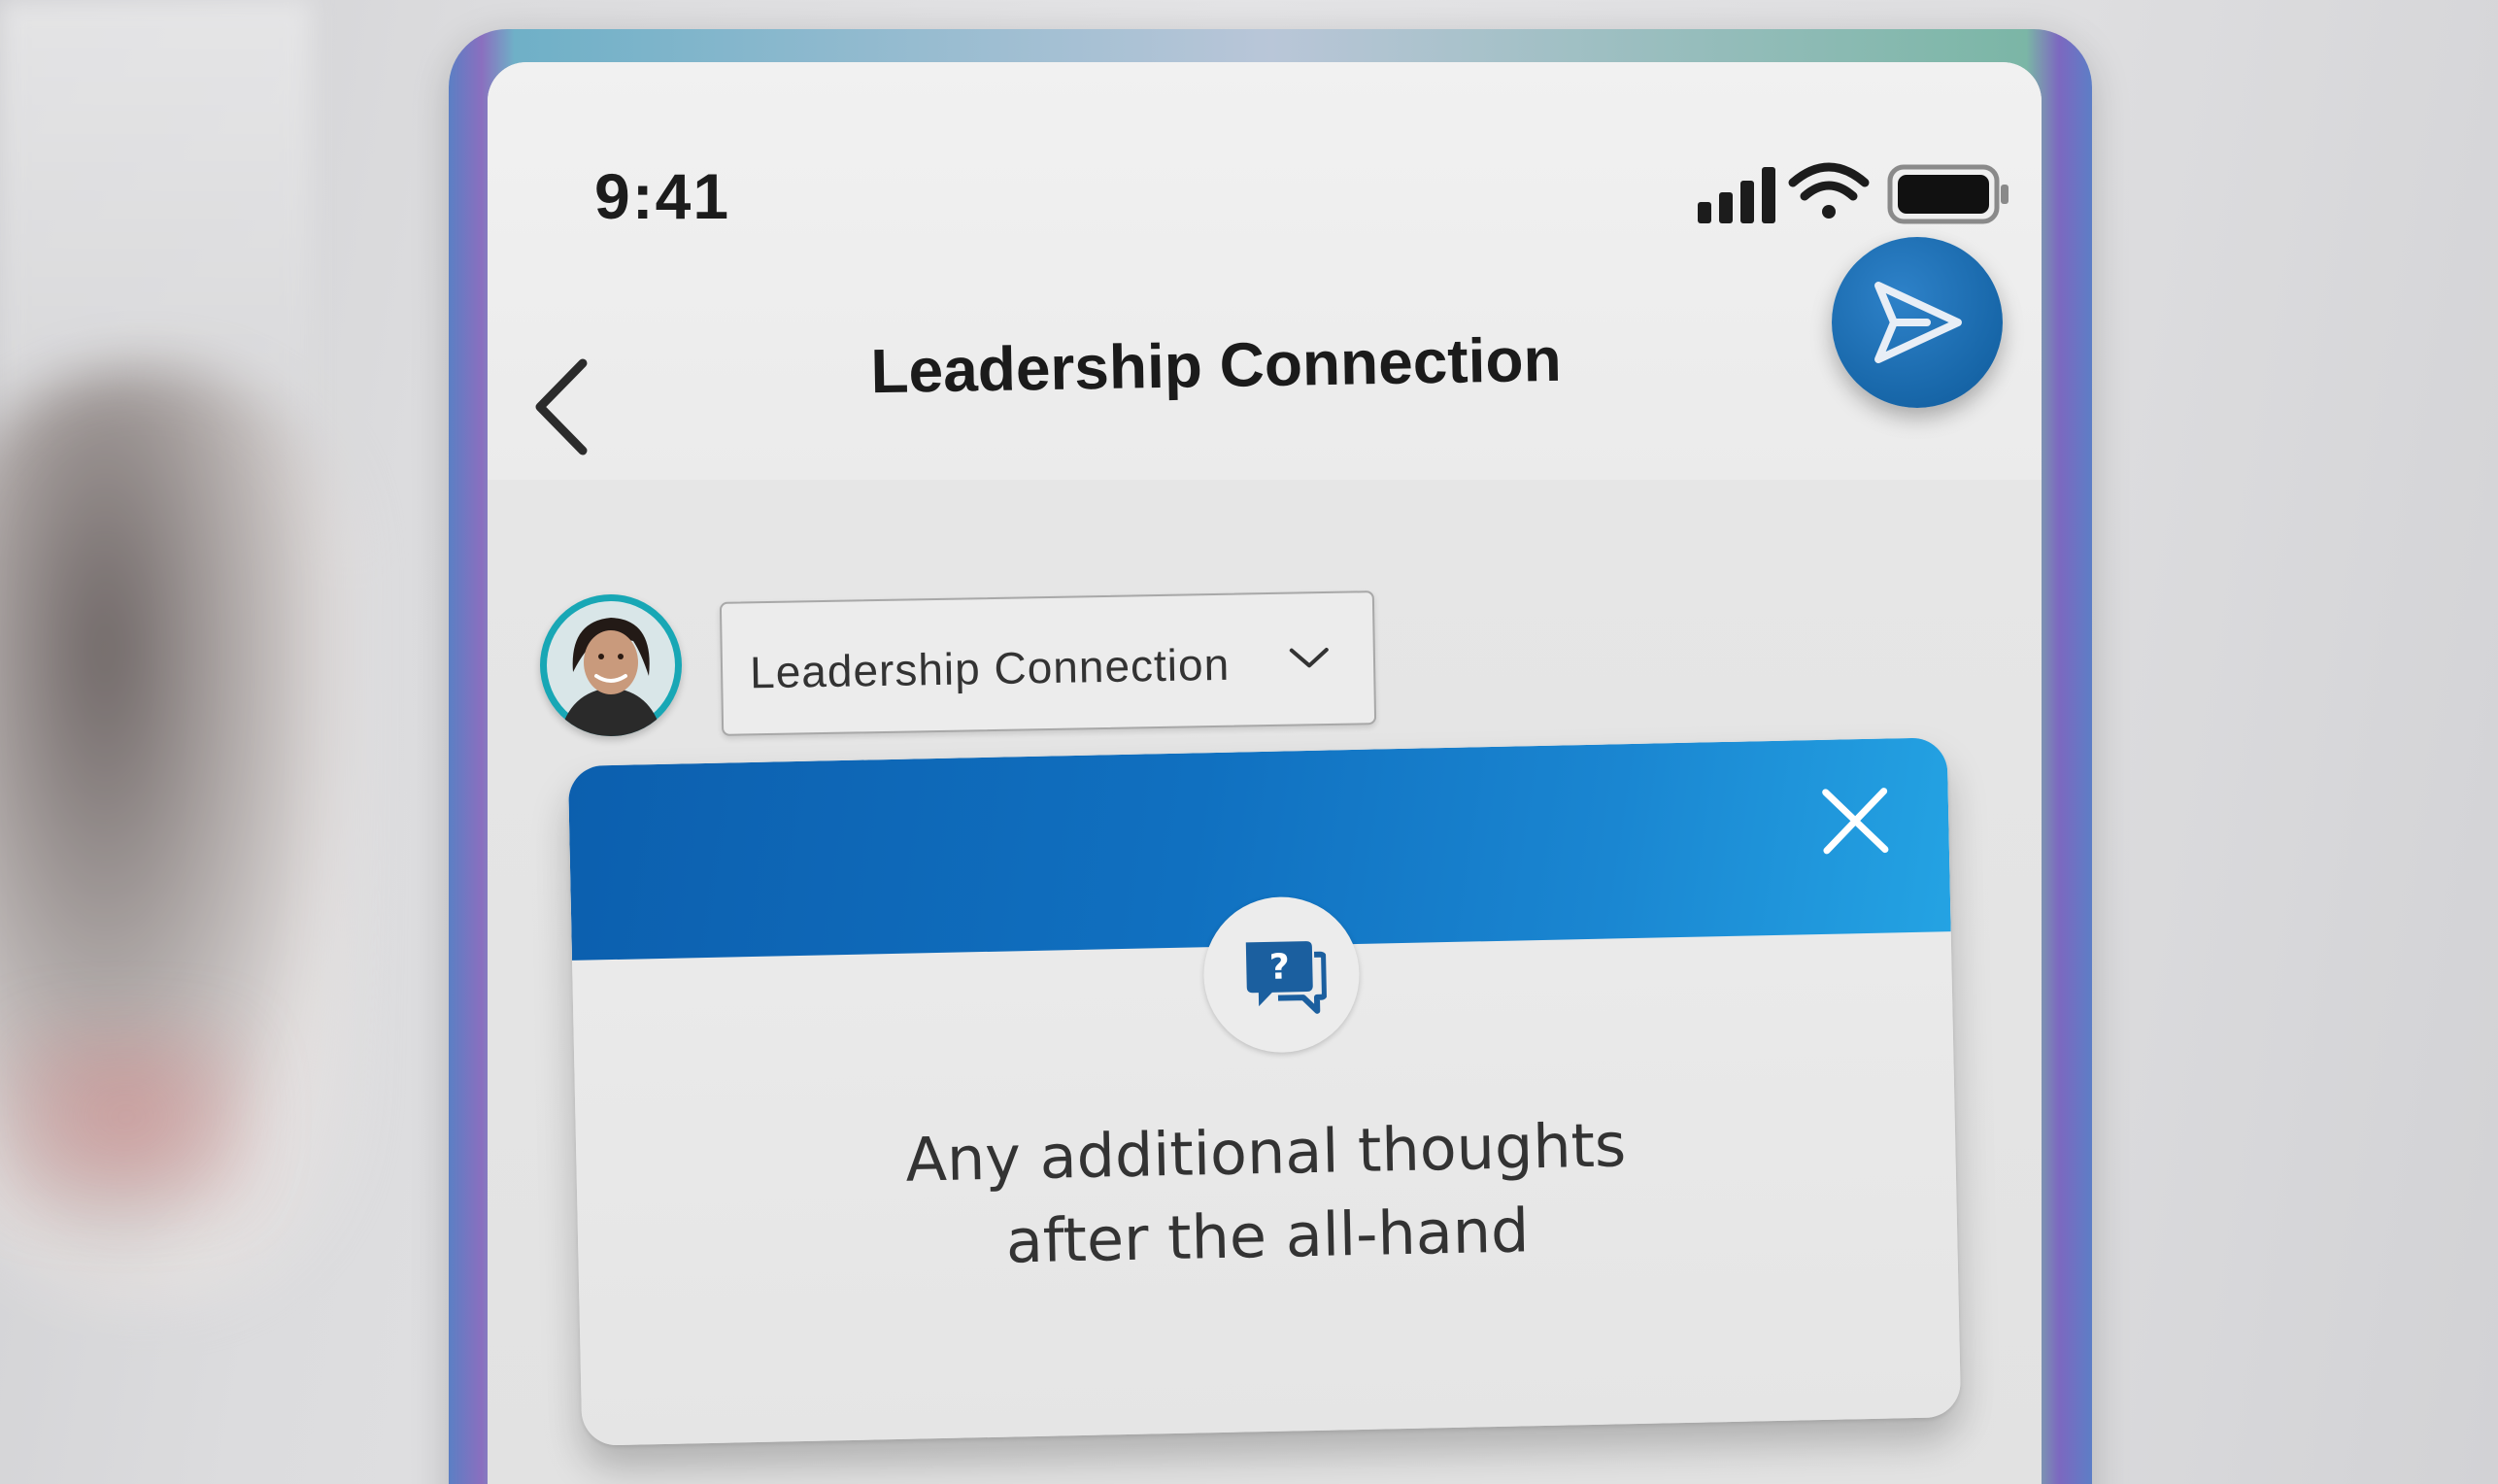 The height and width of the screenshot is (1484, 2498). I want to click on battery-icon, so click(1948, 194).